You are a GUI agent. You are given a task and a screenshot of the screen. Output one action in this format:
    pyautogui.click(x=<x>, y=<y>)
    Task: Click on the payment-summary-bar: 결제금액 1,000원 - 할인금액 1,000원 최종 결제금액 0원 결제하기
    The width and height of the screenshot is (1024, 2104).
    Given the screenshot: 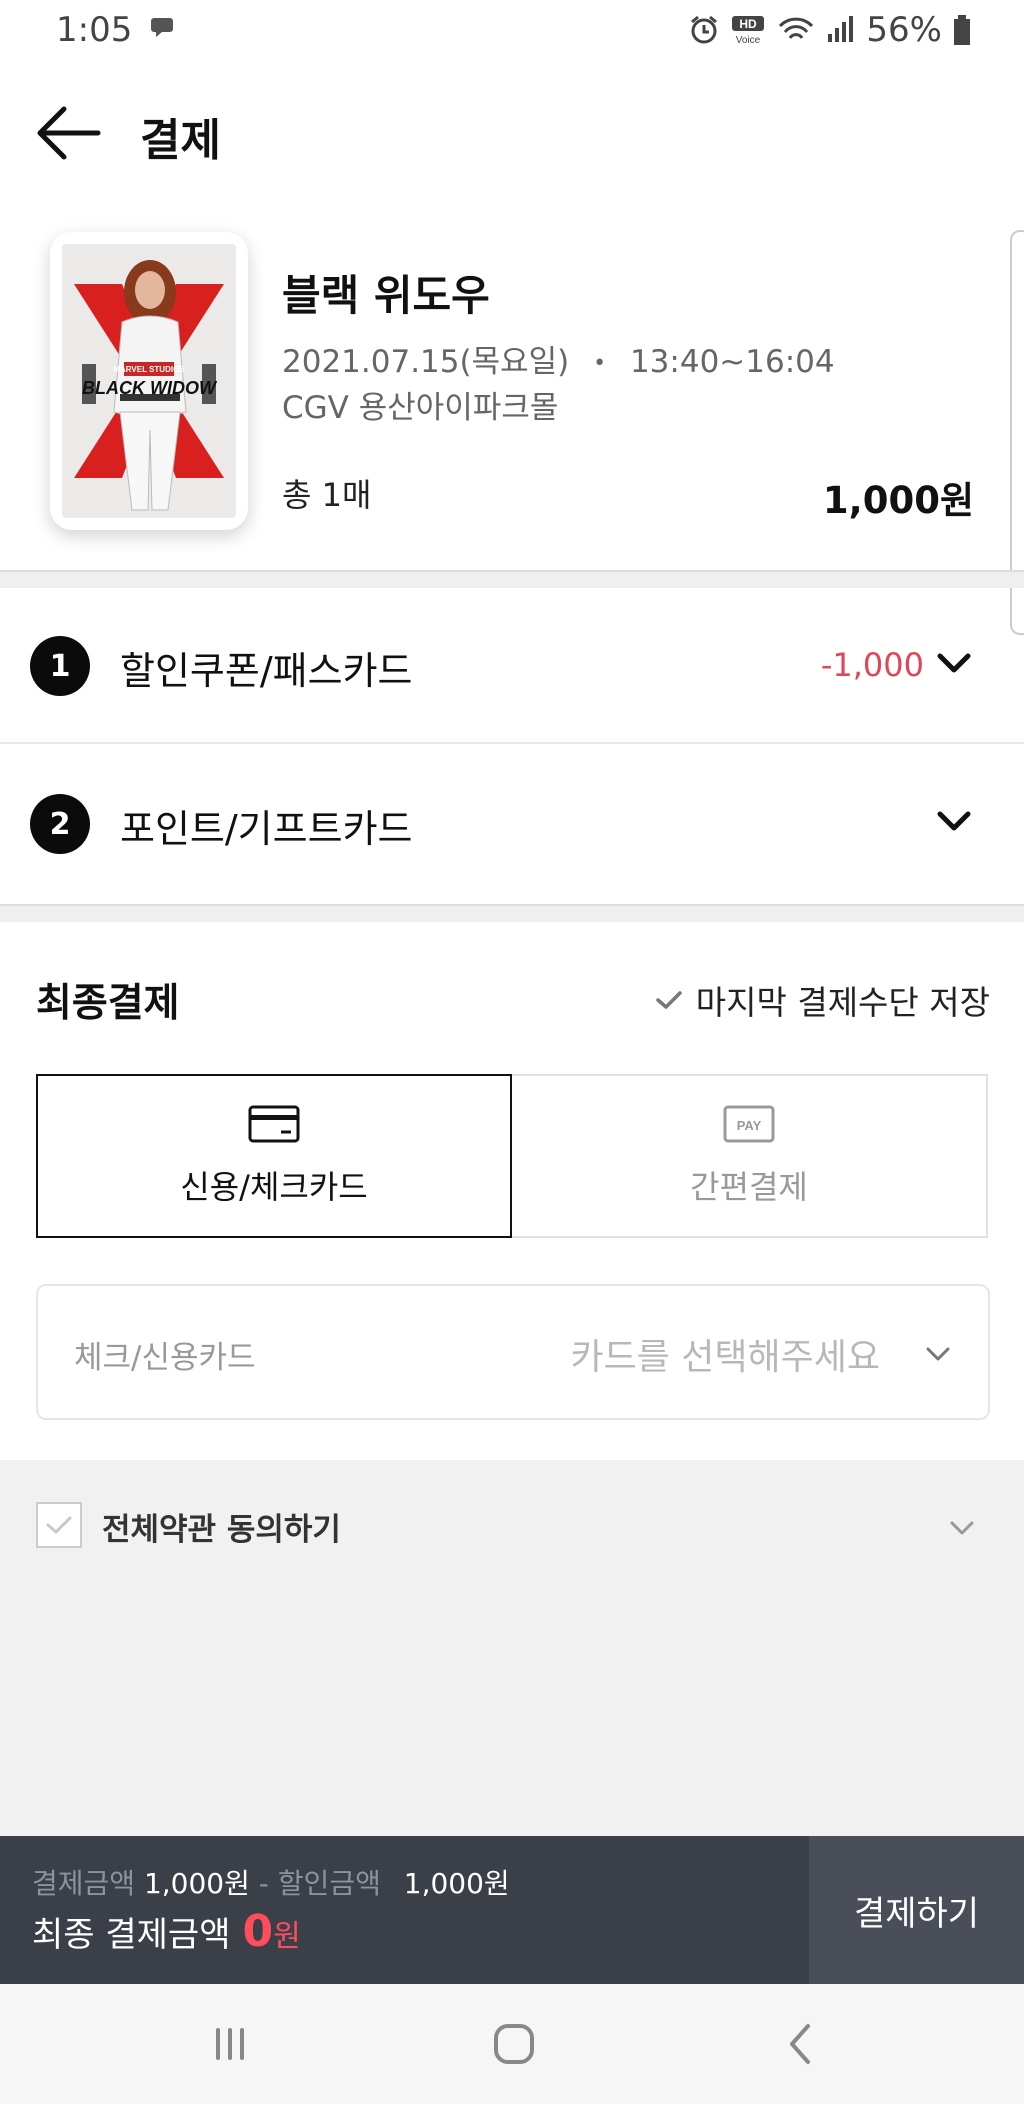 What is the action you would take?
    pyautogui.click(x=512, y=1910)
    